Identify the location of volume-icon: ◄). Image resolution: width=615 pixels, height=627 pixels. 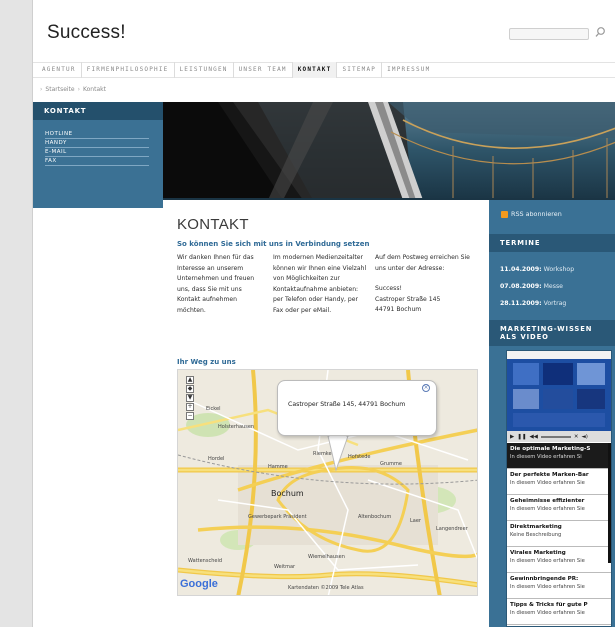
(585, 437).